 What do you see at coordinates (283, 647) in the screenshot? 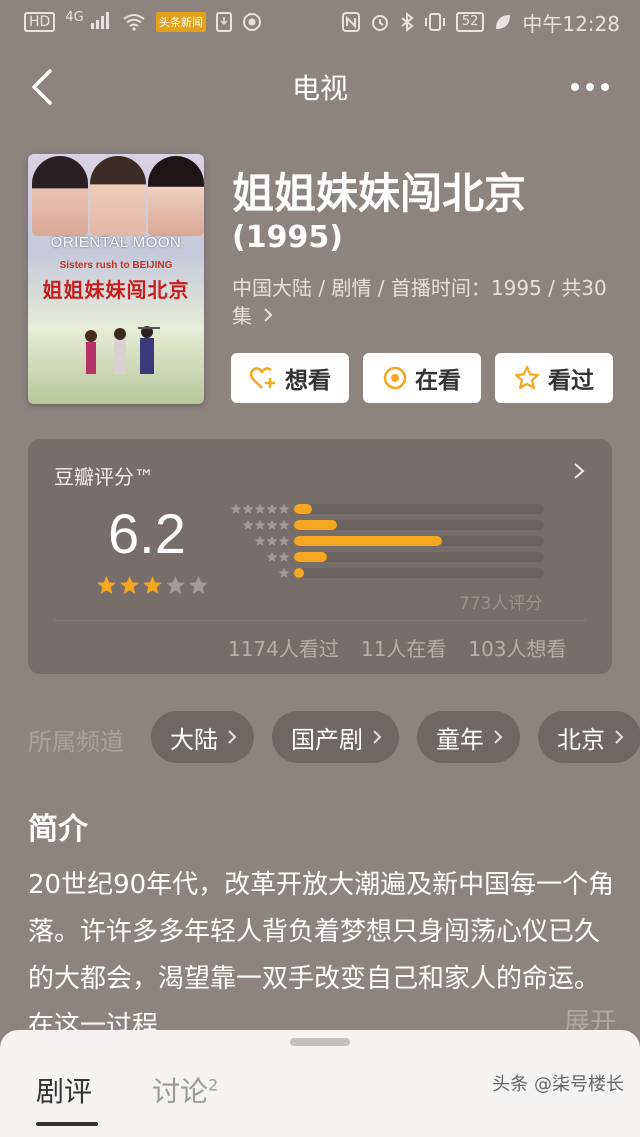
I see `watched-count: 1174人看过` at bounding box center [283, 647].